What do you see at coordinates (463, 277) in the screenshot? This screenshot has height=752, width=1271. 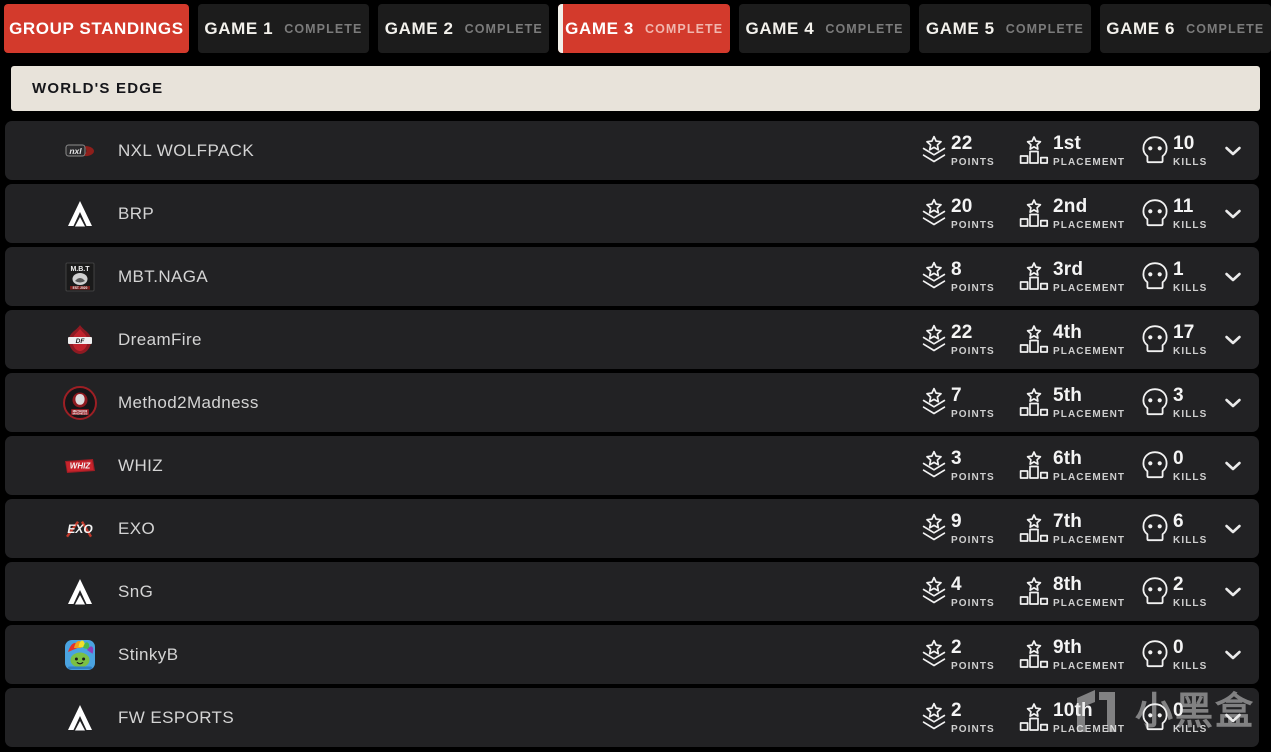 I see `team-identity: M.B.T EST. 2020 MBT.NAGA` at bounding box center [463, 277].